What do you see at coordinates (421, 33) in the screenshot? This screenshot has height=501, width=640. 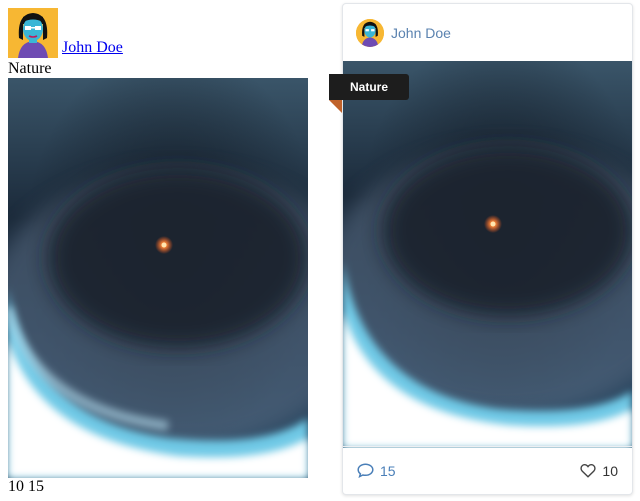 I see `card-author-name: John Doe` at bounding box center [421, 33].